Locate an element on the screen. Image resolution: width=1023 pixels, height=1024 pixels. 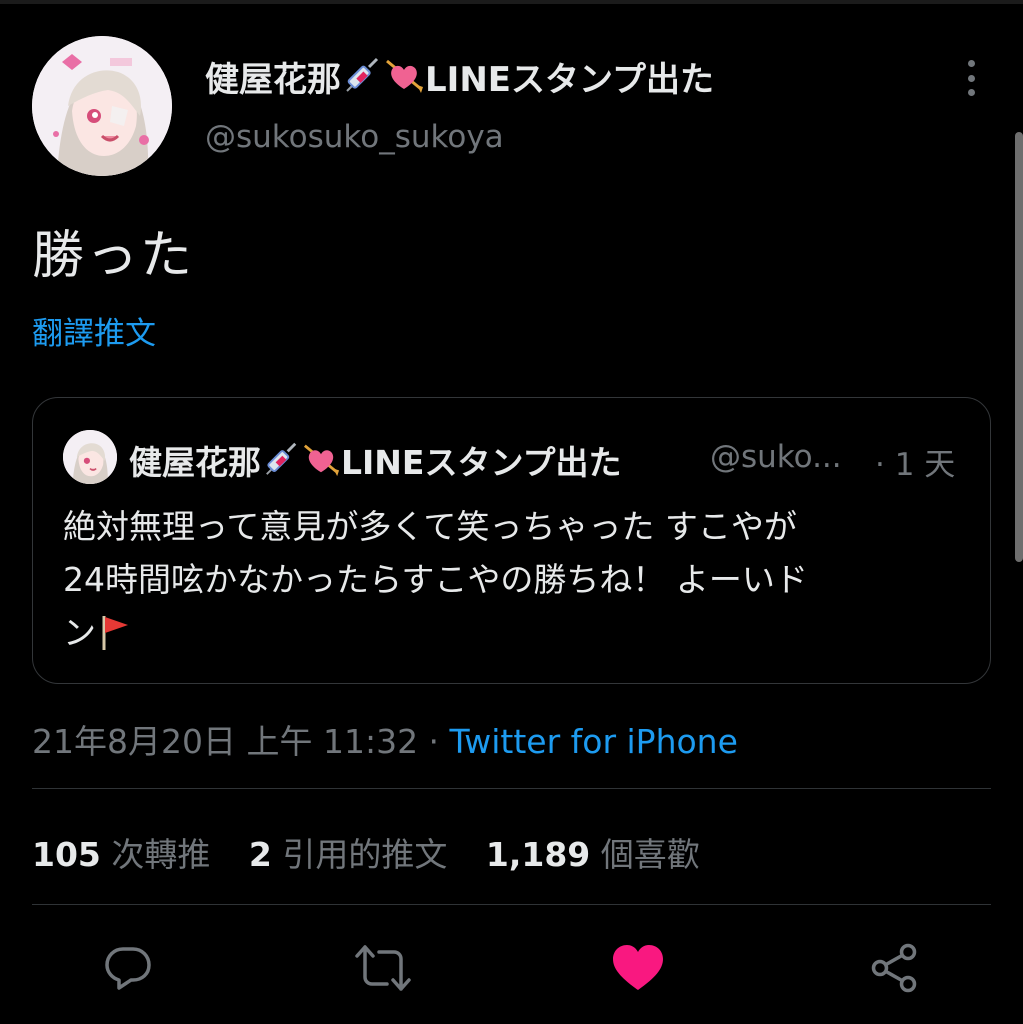
heart-icon is located at coordinates (638, 967).